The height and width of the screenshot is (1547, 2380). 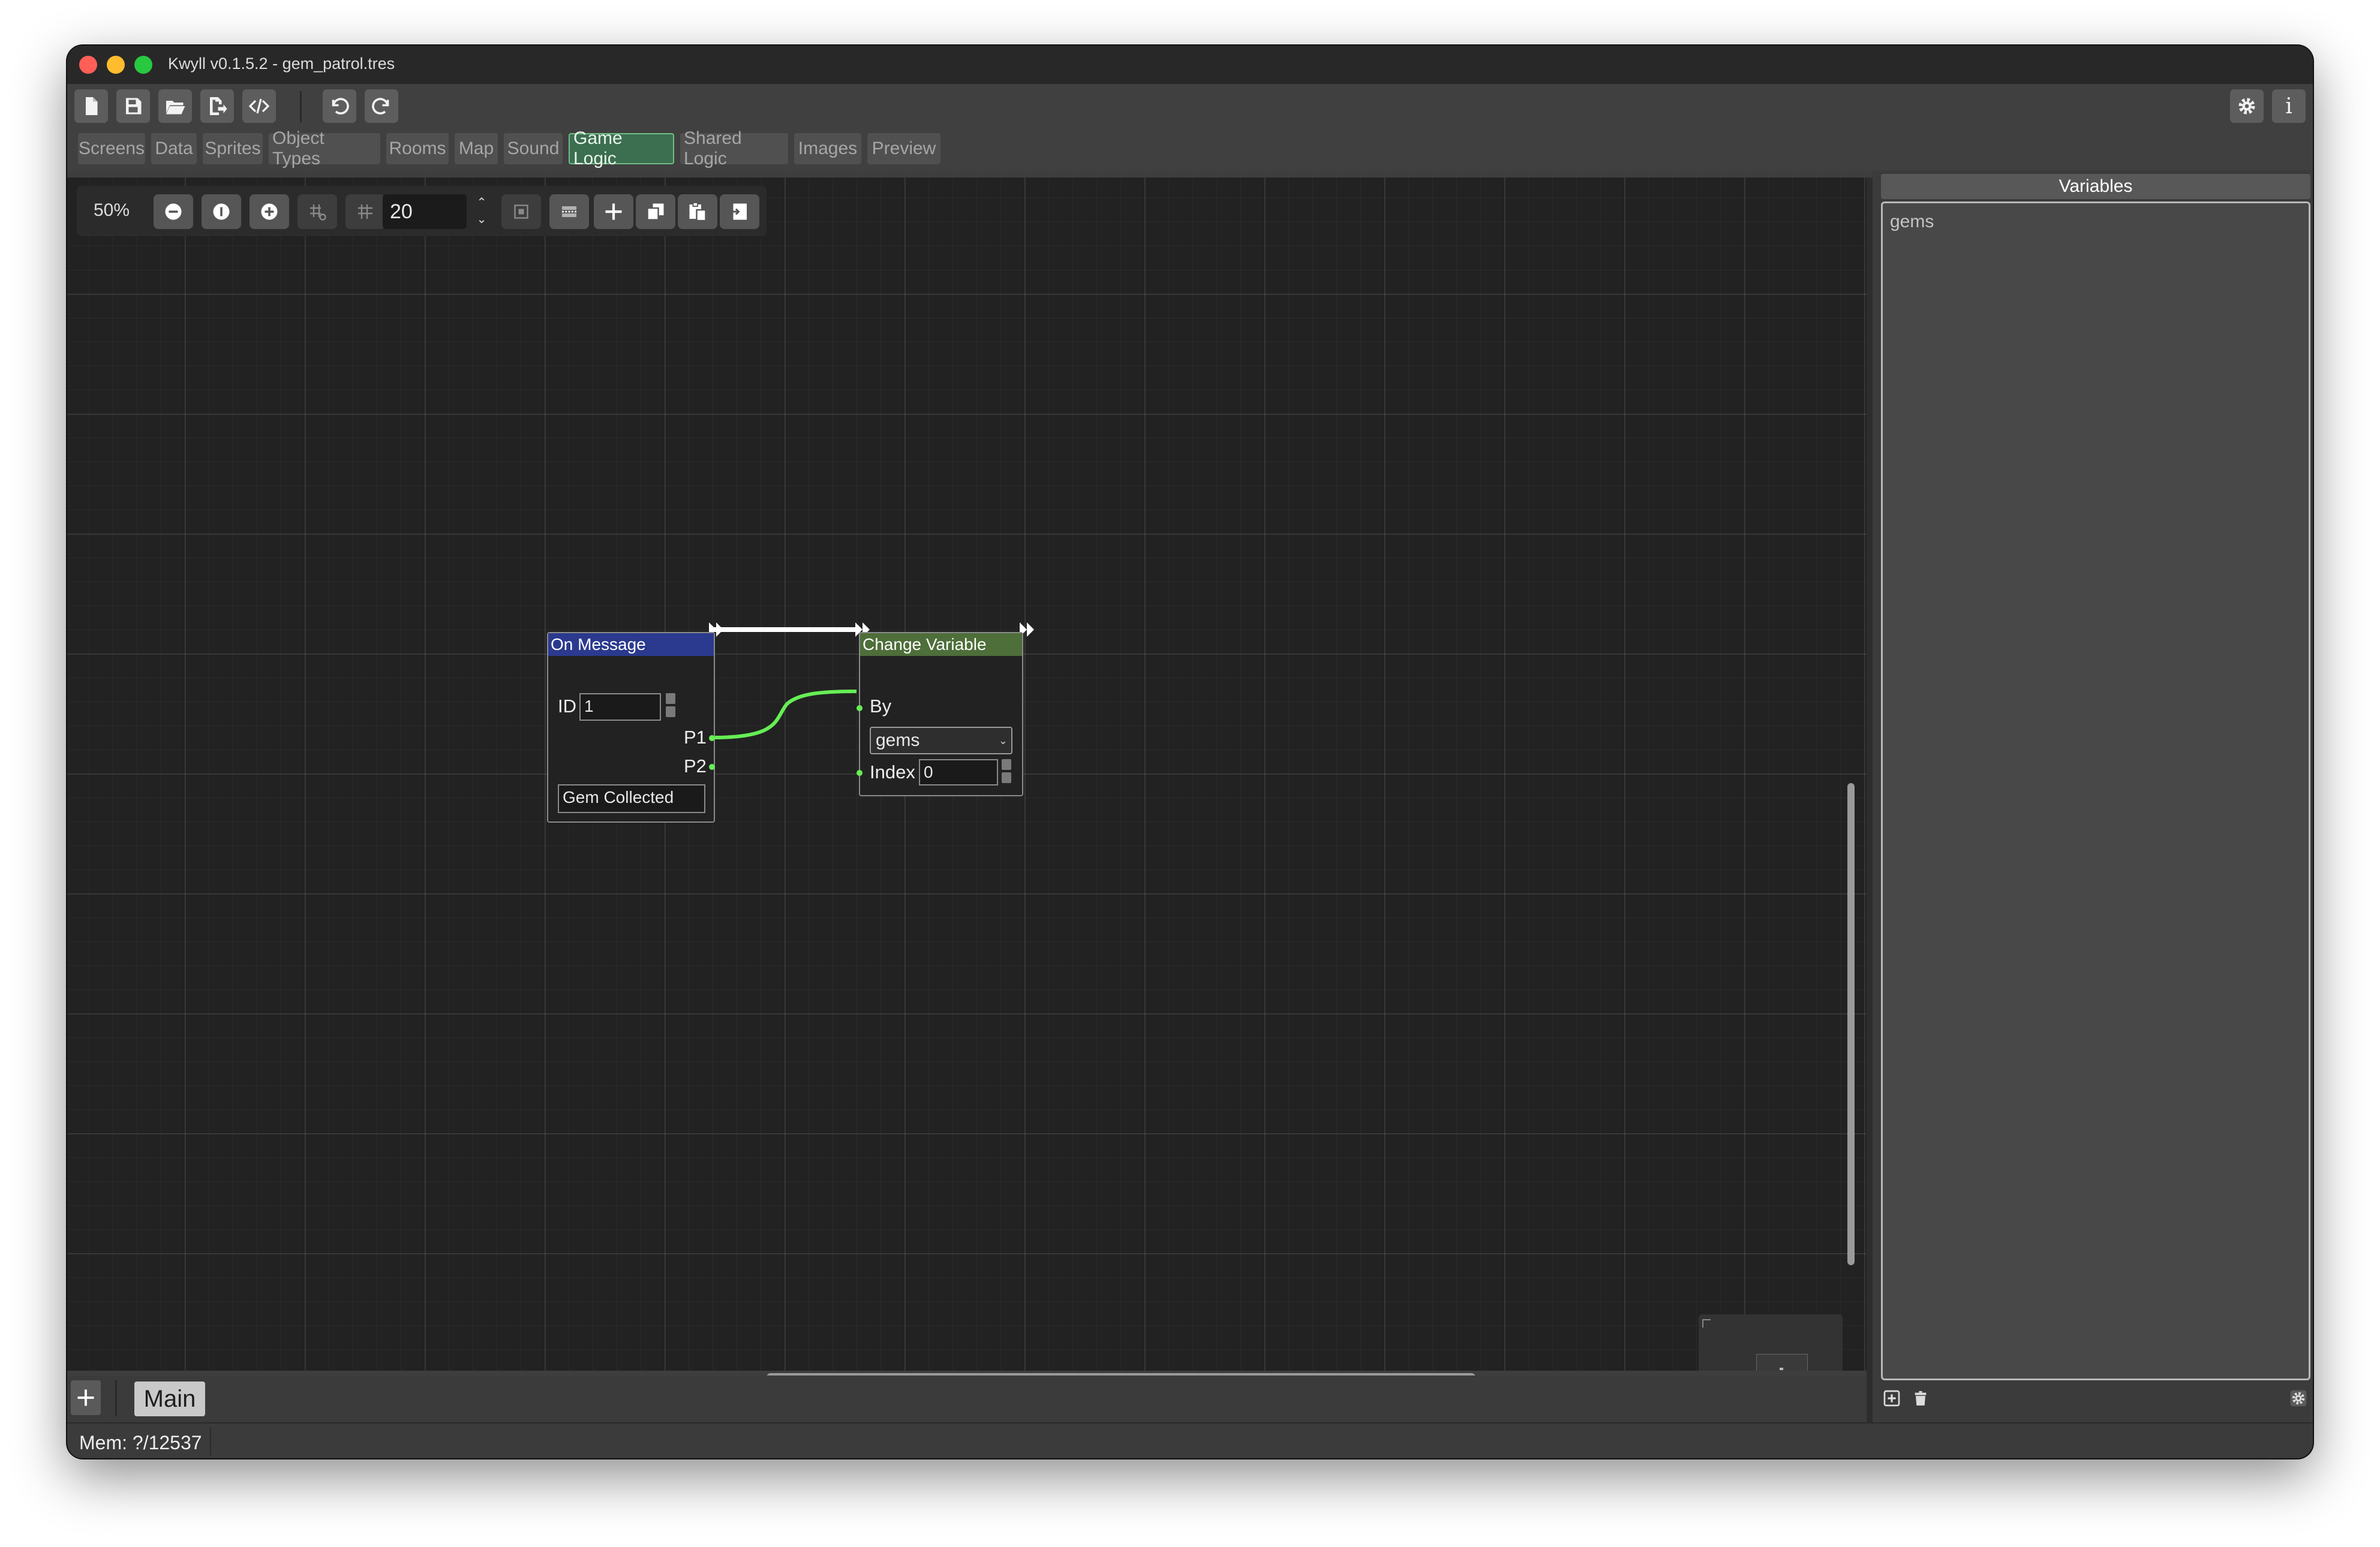 I want to click on add-variable-button, so click(x=1892, y=1398).